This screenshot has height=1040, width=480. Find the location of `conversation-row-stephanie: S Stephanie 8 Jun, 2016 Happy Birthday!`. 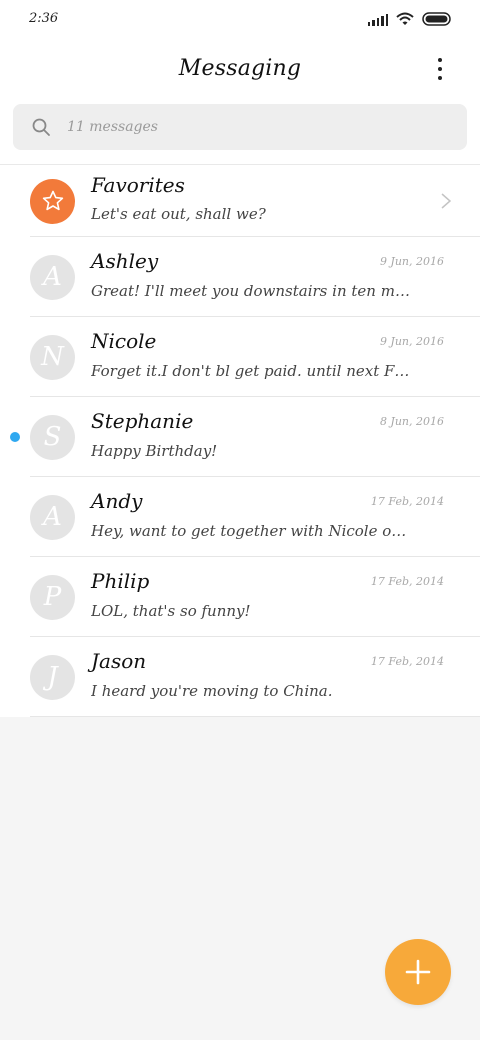

conversation-row-stephanie: S Stephanie 8 Jun, 2016 Happy Birthday! is located at coordinates (240, 437).